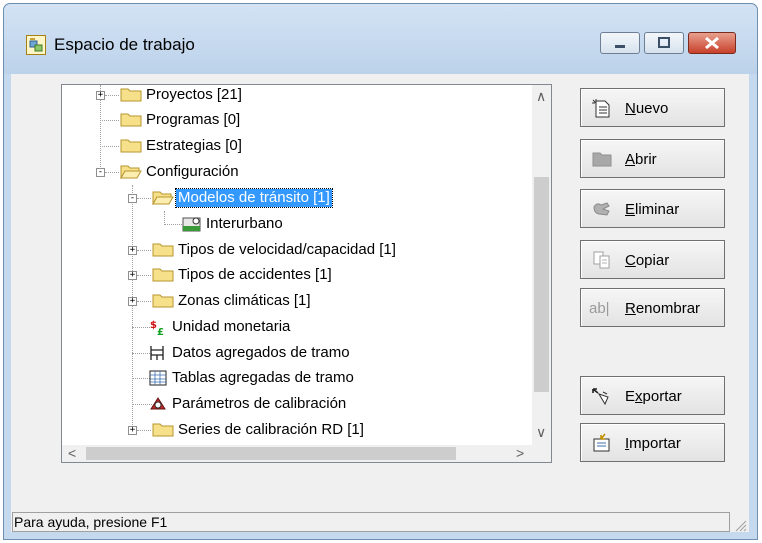 The width and height of the screenshot is (762, 543). I want to click on tree-item-label: Interurbano, so click(244, 223).